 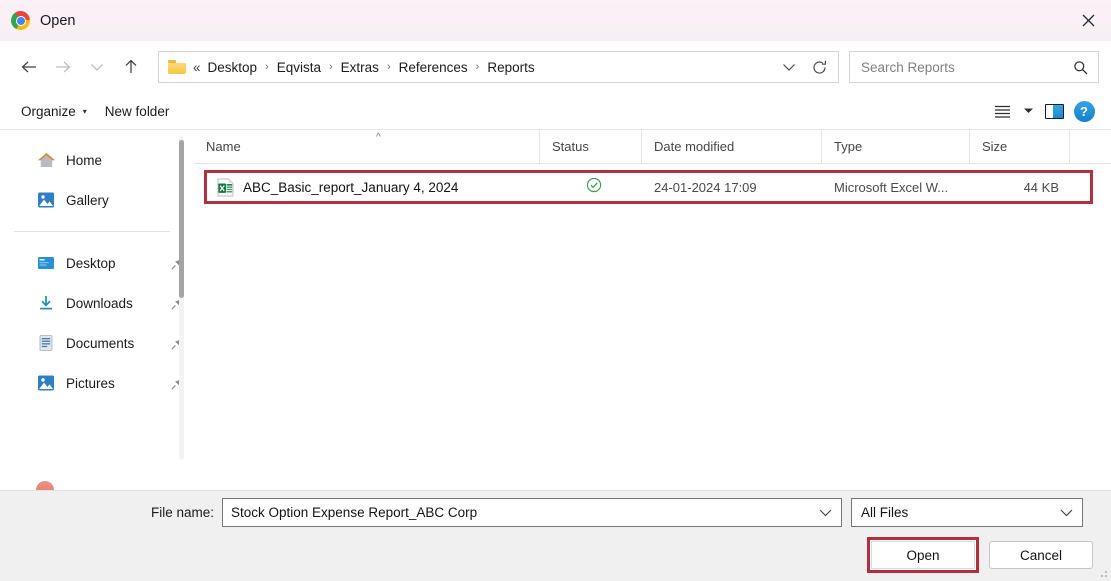 I want to click on search-icon, so click(x=1080, y=67).